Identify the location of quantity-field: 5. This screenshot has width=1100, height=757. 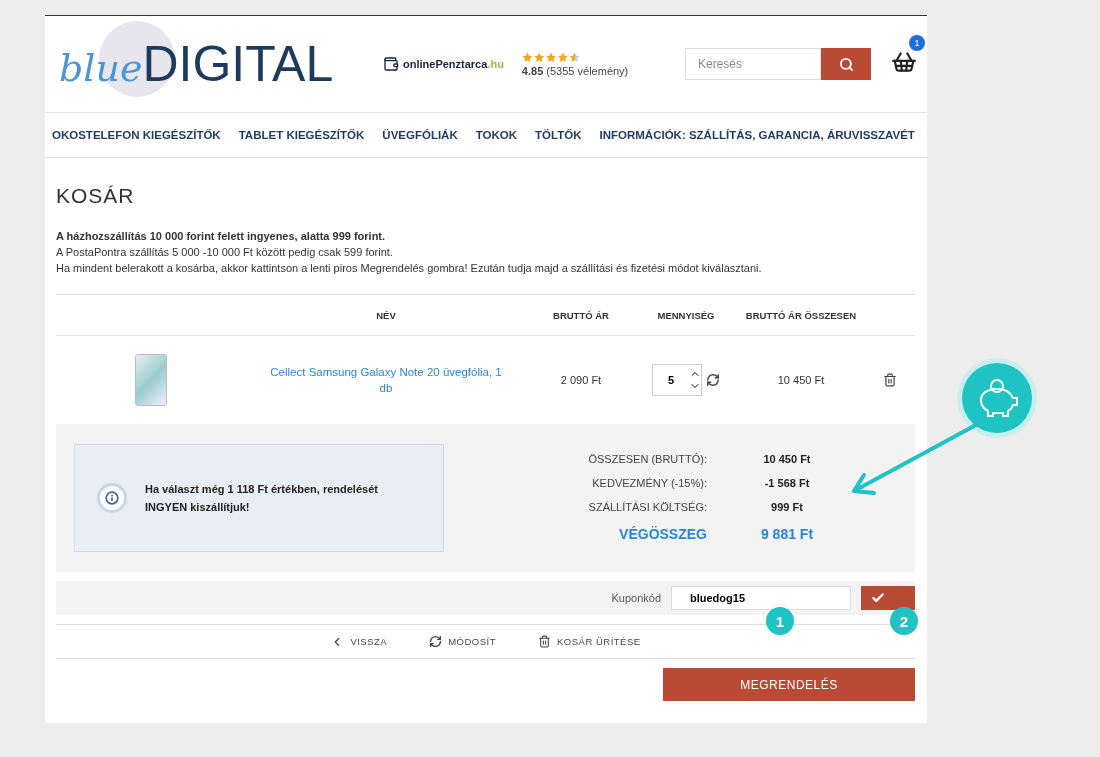
(677, 380).